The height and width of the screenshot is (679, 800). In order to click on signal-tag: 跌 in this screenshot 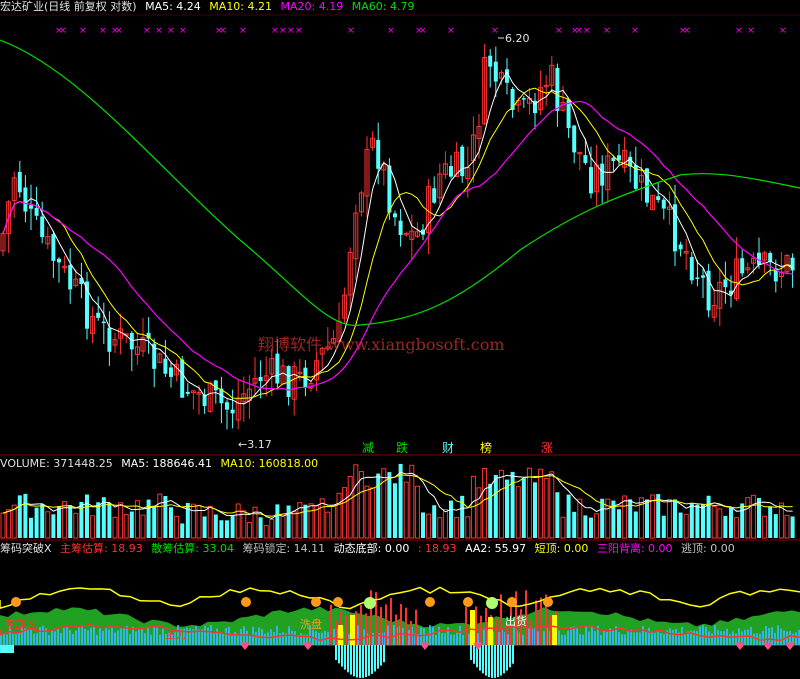, I will do `click(402, 447)`.